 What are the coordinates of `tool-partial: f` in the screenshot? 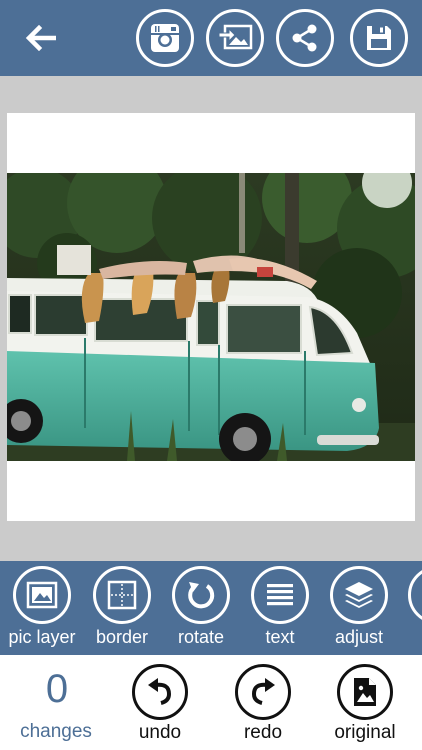 It's located at (409, 609).